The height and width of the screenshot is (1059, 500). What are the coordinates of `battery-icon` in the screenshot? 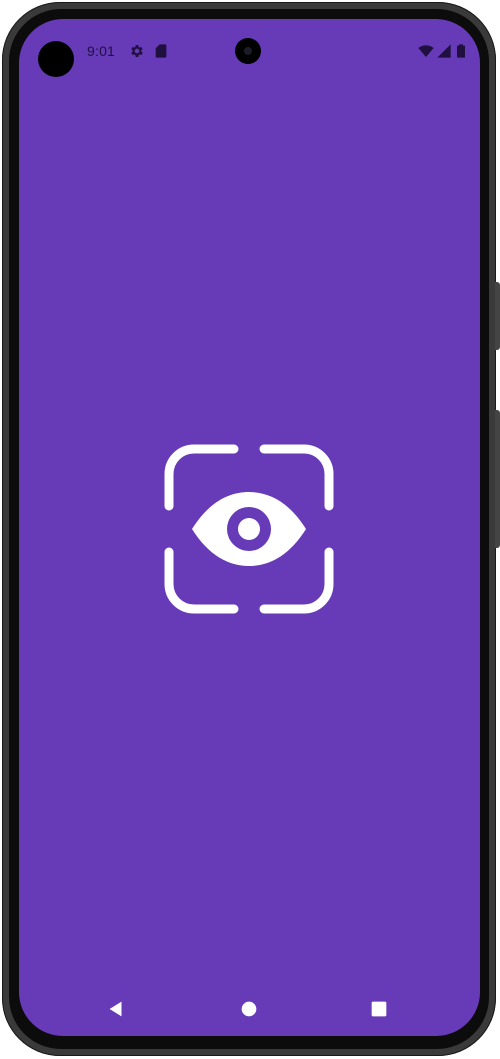 It's located at (461, 51).